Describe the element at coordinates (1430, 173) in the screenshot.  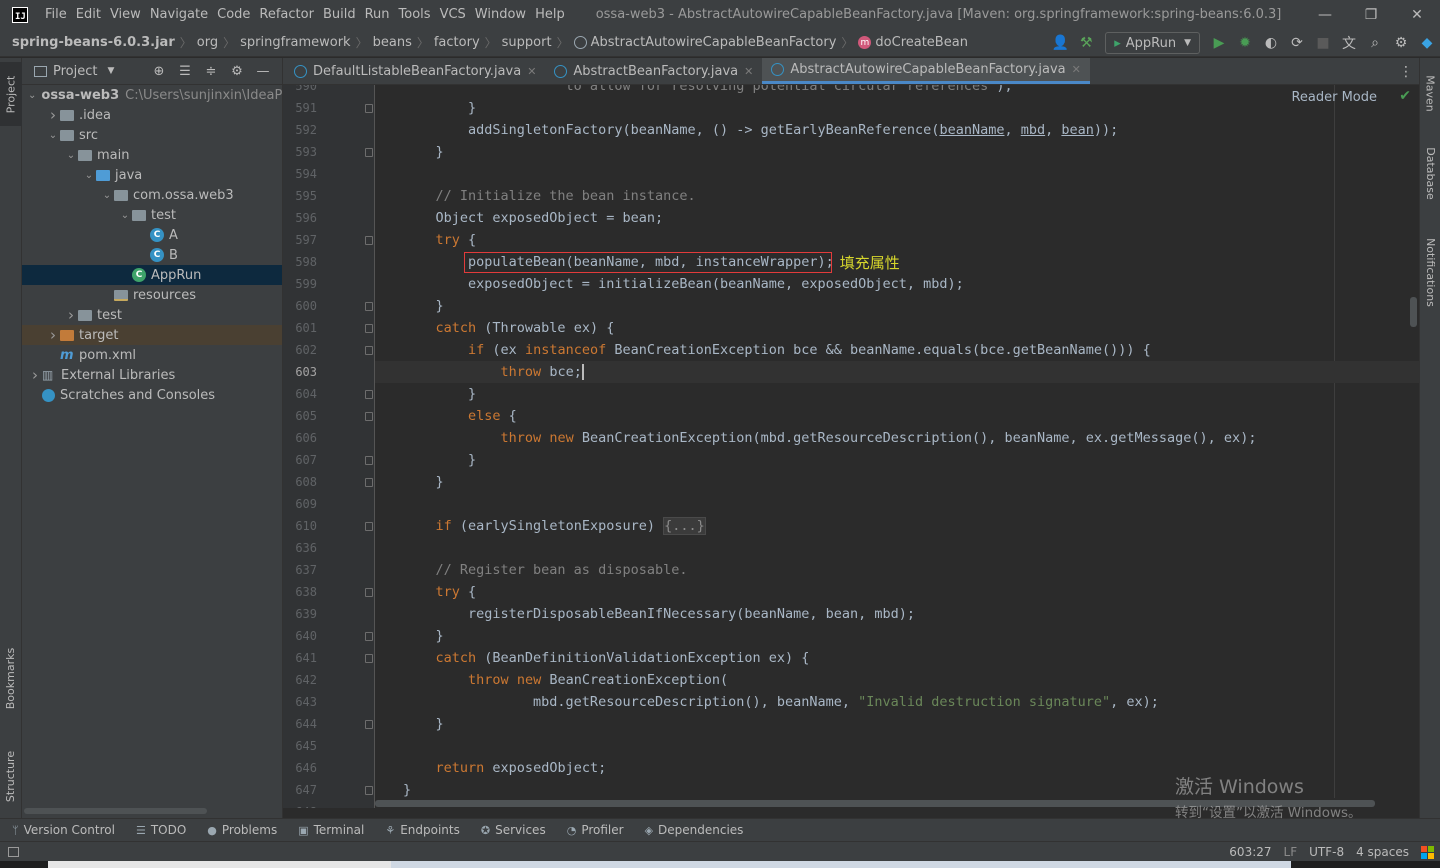
I see `tool-window-database: Database` at that location.